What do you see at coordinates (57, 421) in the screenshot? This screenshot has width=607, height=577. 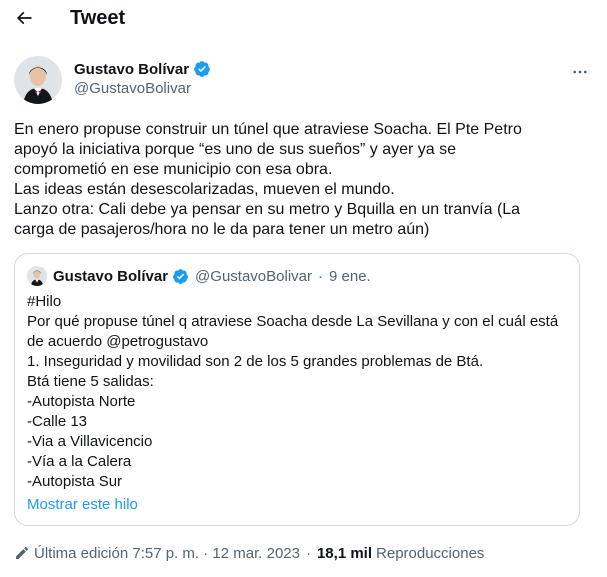 I see `quoted-line: -Calle 13` at bounding box center [57, 421].